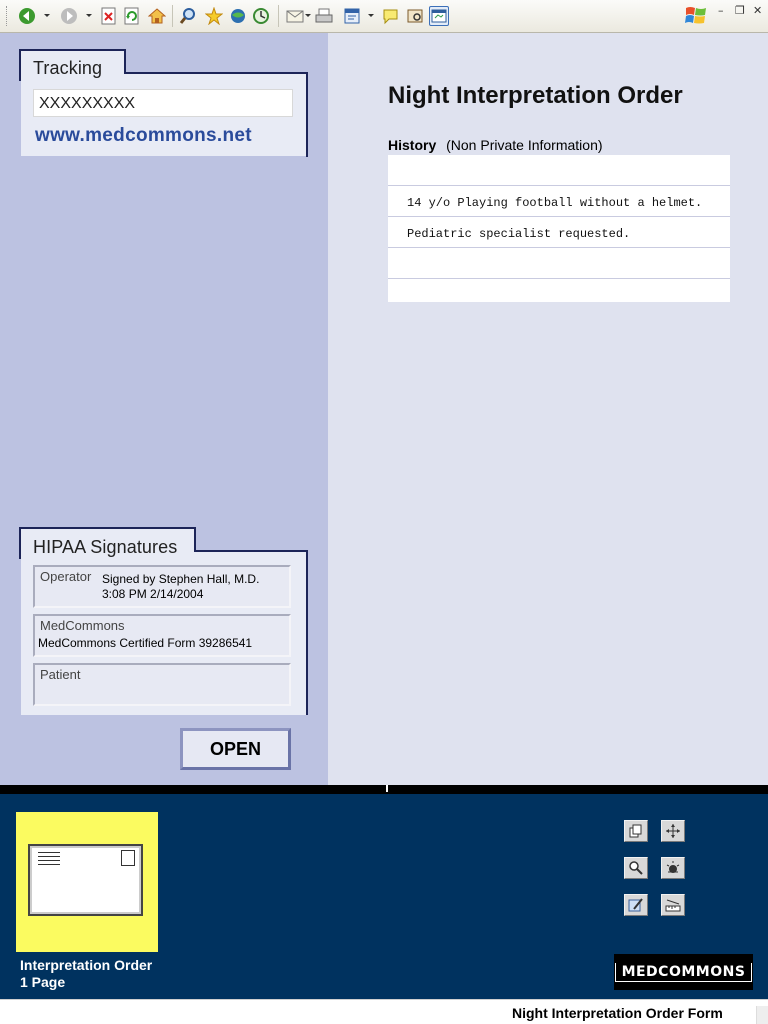  I want to click on medcommons-url-link: www.medcommons.net, so click(143, 136).